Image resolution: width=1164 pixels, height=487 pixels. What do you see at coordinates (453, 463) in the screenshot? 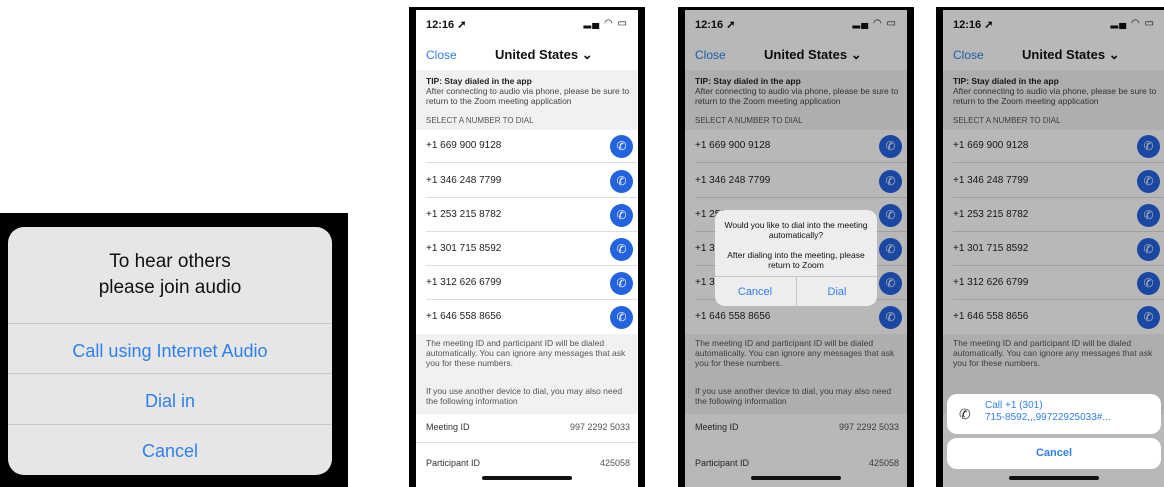
I see `participant-id-label: Participant ID` at bounding box center [453, 463].